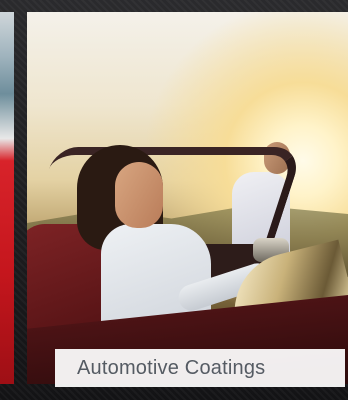 Image resolution: width=348 pixels, height=400 pixels. I want to click on category-caption: Automotive Coatings, so click(200, 368).